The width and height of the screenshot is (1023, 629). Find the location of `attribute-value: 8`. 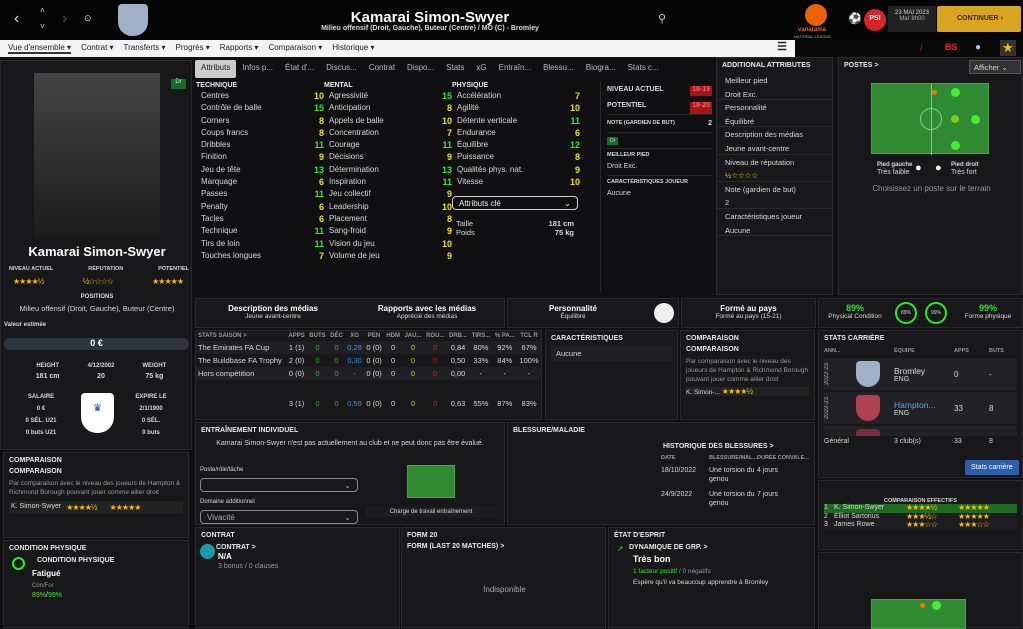

attribute-value: 8 is located at coordinates (449, 218).